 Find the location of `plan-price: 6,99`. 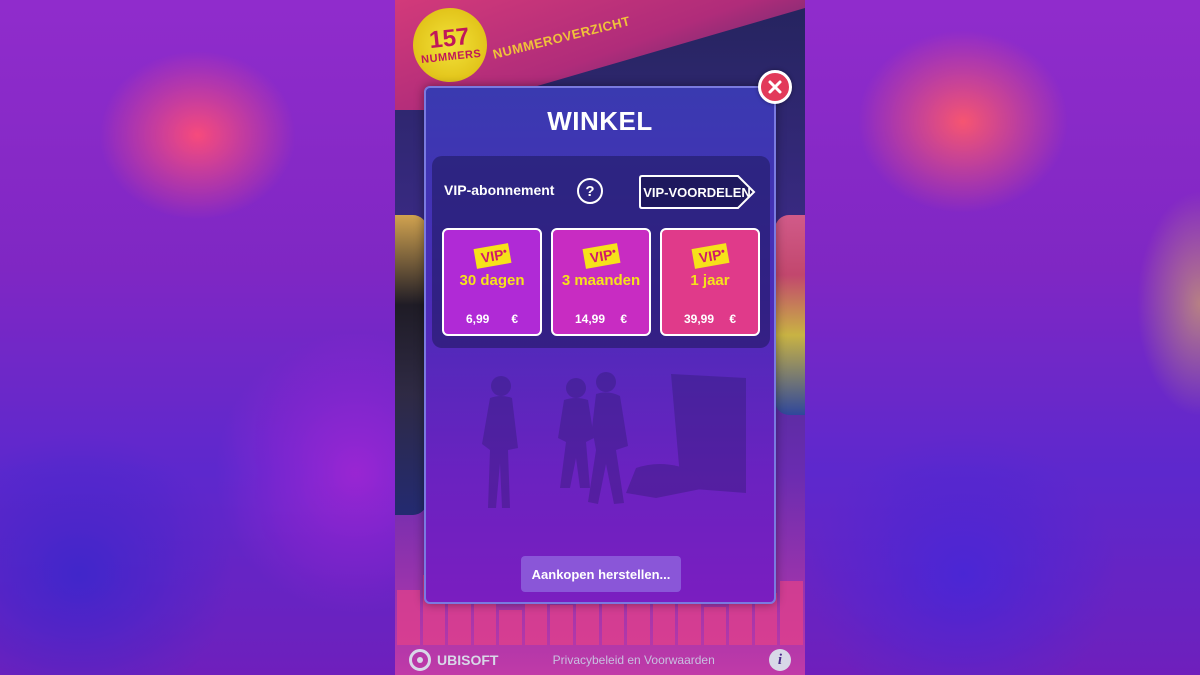

plan-price: 6,99 is located at coordinates (478, 319).